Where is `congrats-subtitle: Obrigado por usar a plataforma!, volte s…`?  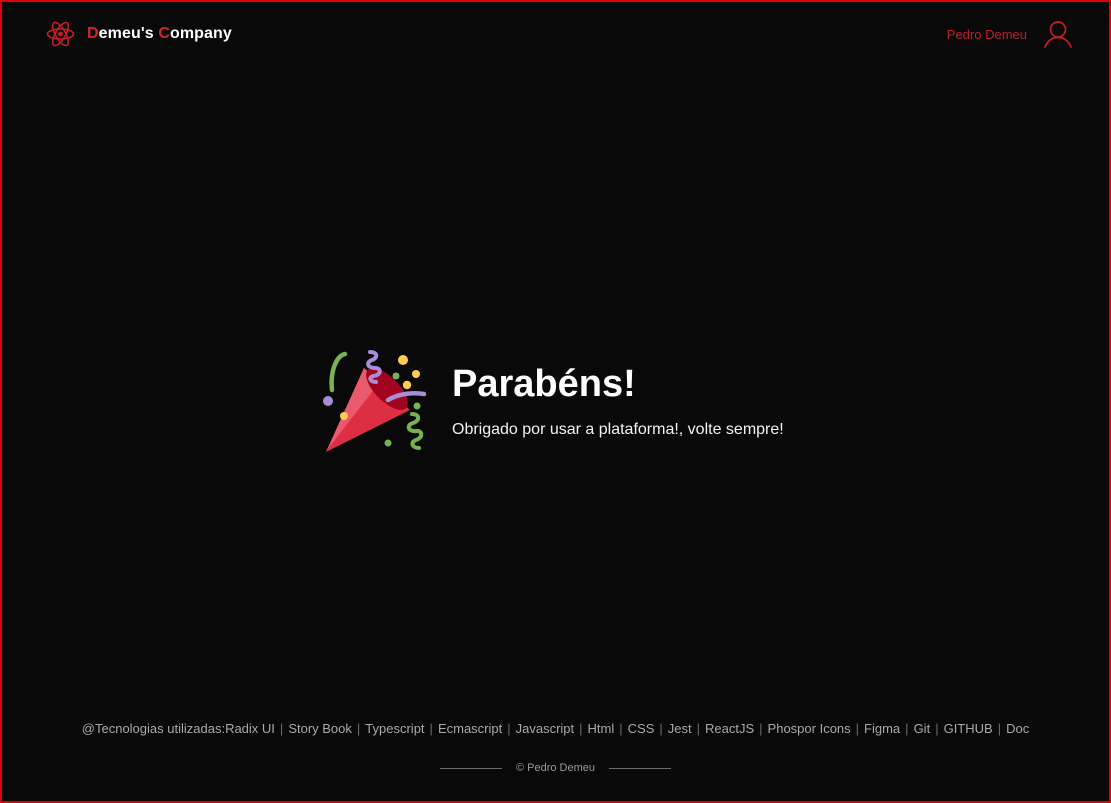 congrats-subtitle: Obrigado por usar a plataforma!, volte s… is located at coordinates (618, 429).